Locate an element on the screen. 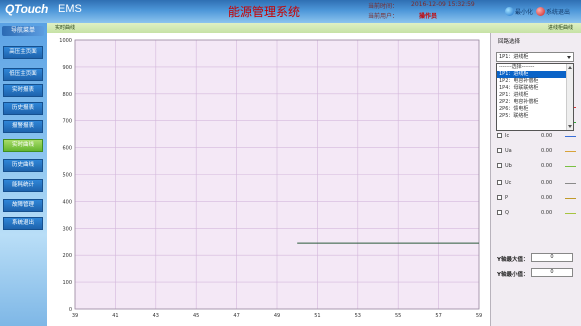 The height and width of the screenshot is (326, 581). y-max-input: 0 is located at coordinates (552, 257).